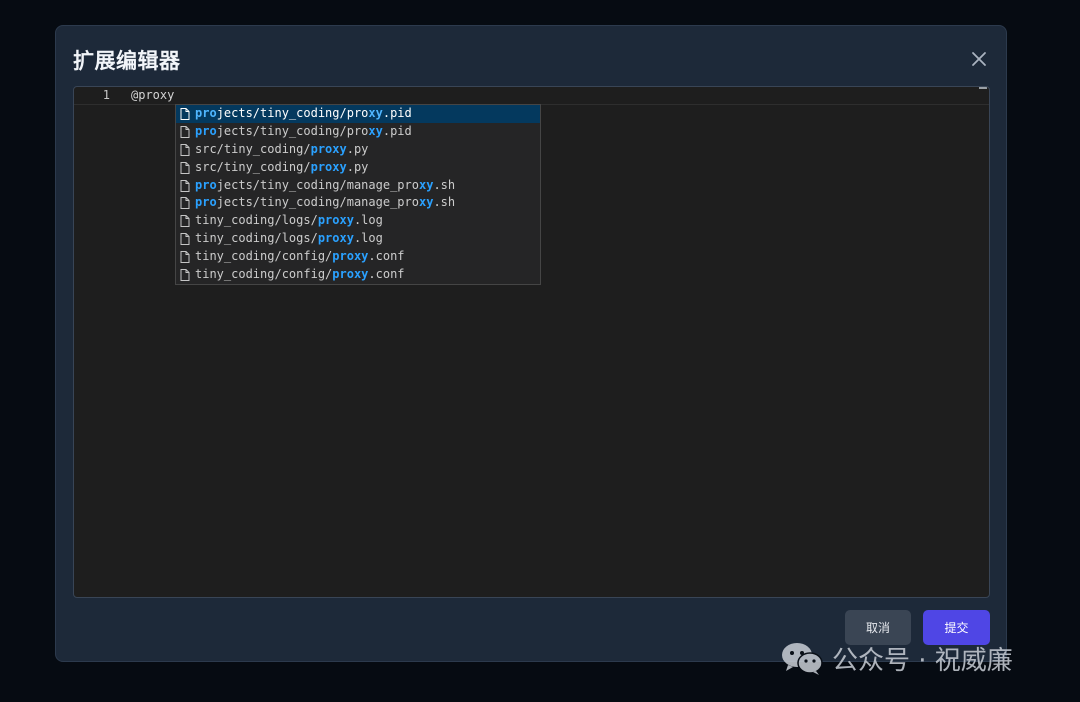 The image size is (1080, 702). What do you see at coordinates (531, 96) in the screenshot?
I see `editor-current-line: 1 @proxy` at bounding box center [531, 96].